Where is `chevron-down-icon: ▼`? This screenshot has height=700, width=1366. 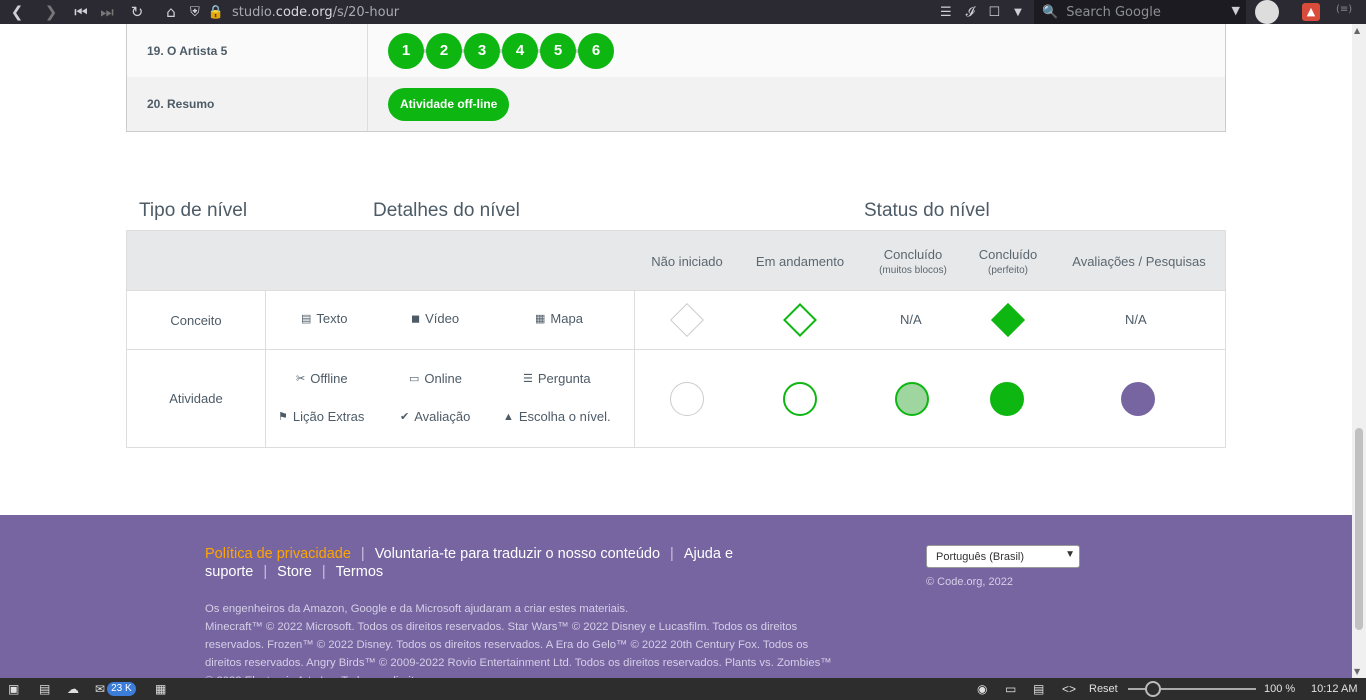 chevron-down-icon: ▼ is located at coordinates (1070, 554).